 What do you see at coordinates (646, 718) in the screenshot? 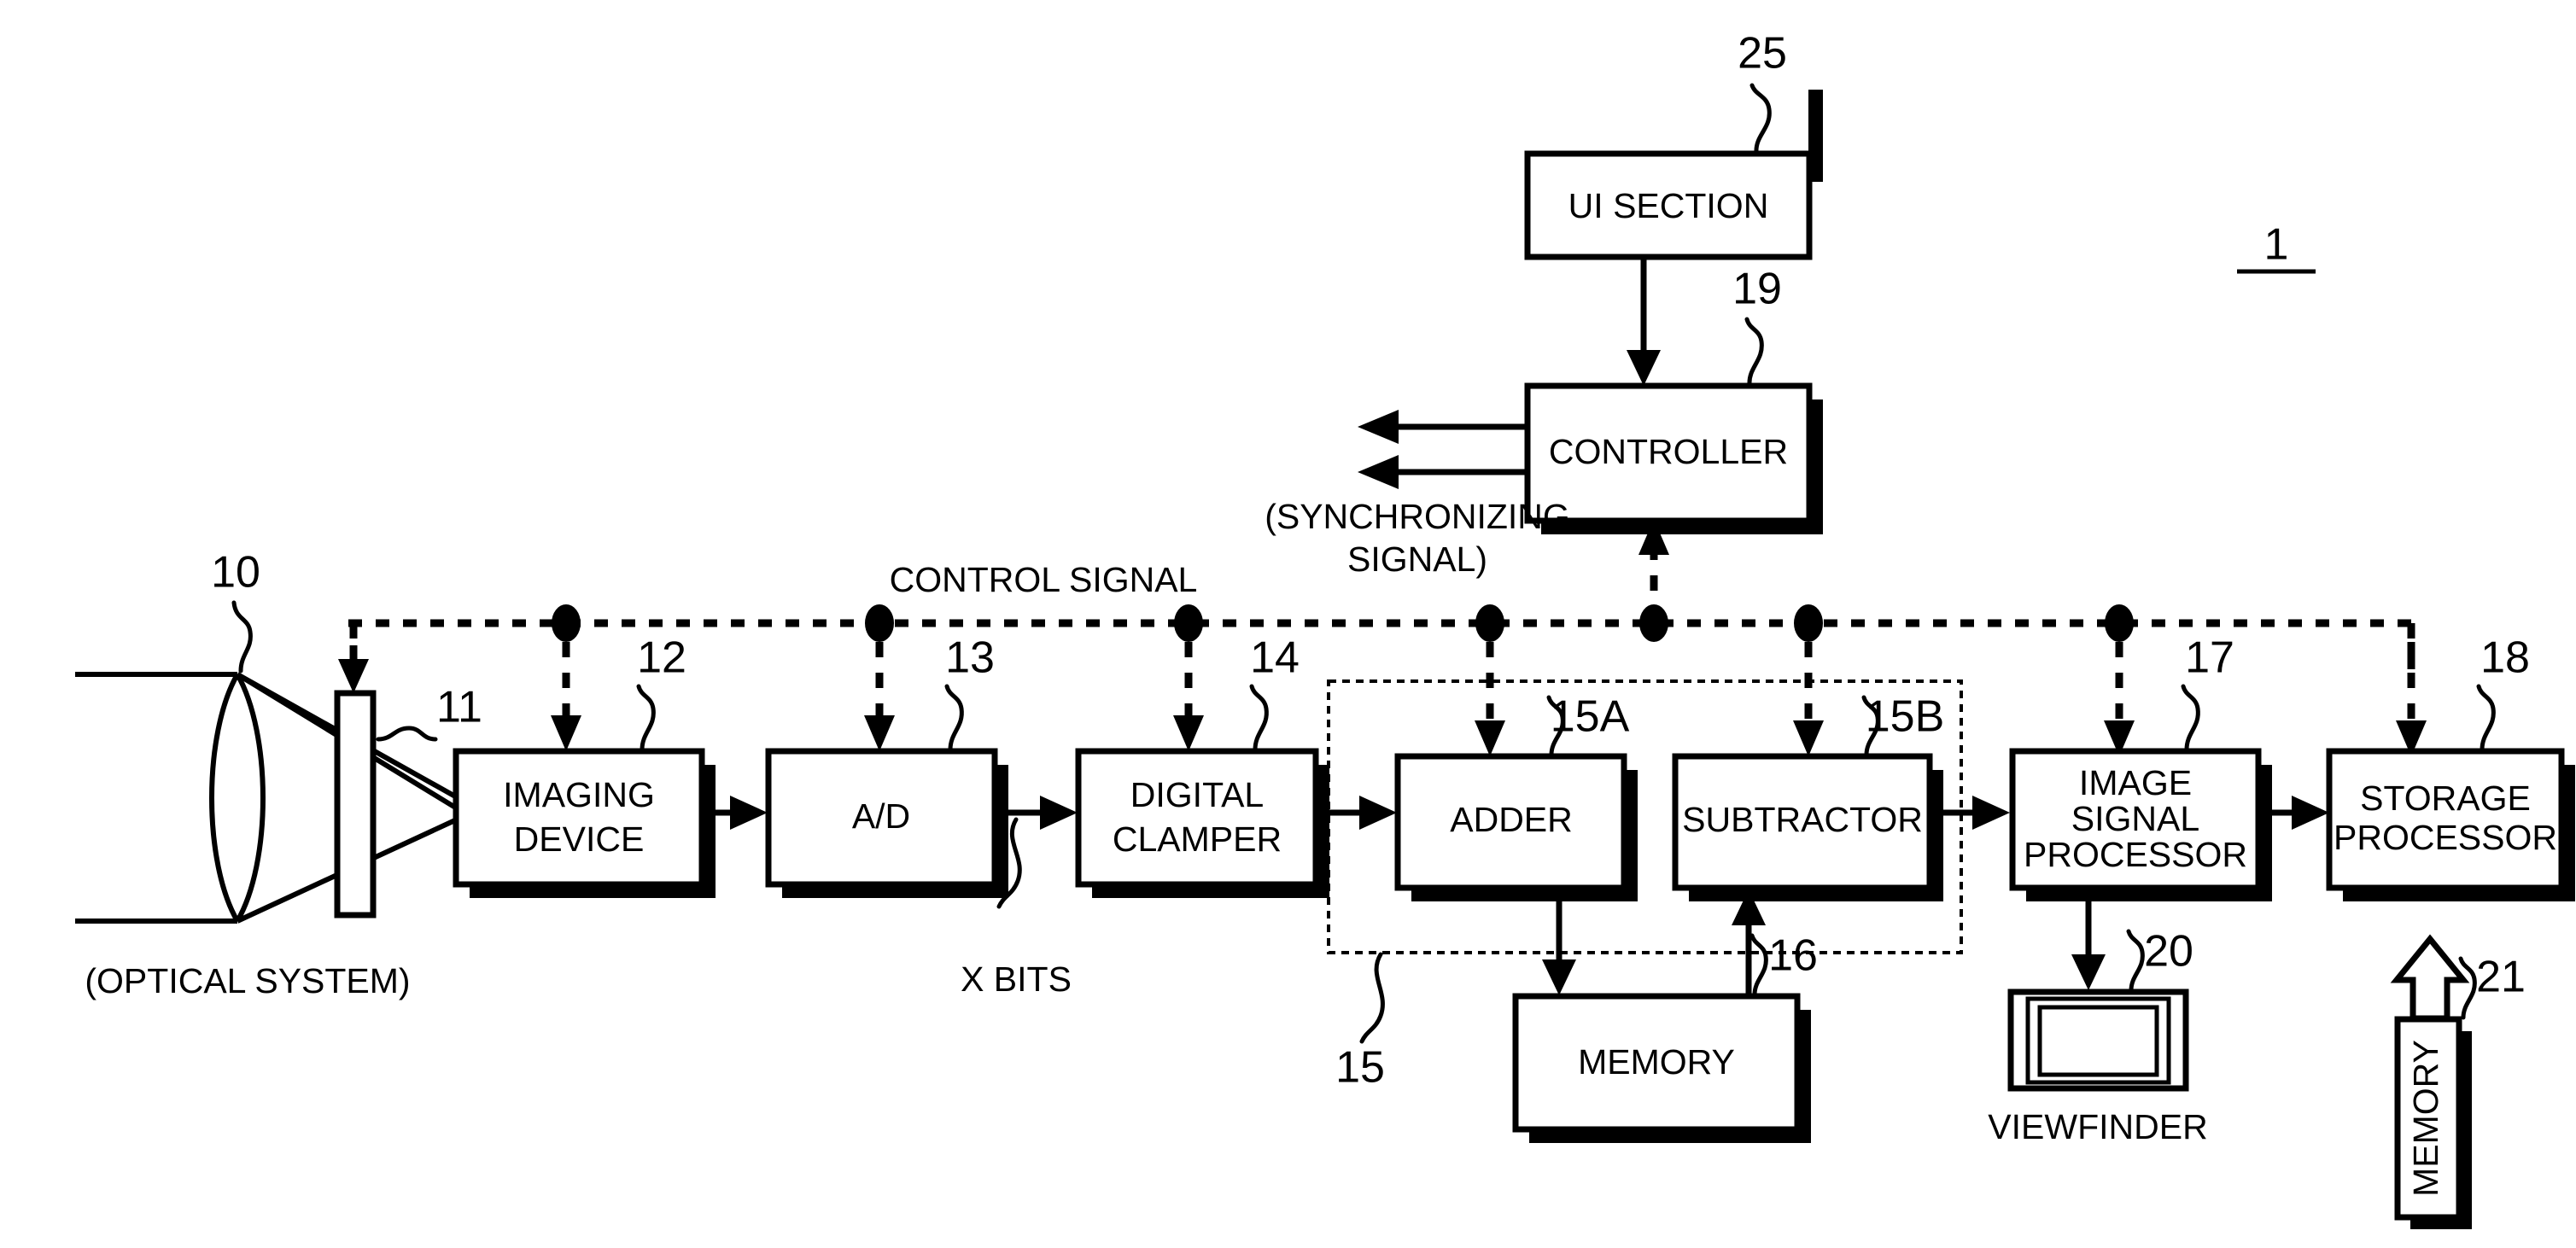
I see `ref-12-leader-line` at bounding box center [646, 718].